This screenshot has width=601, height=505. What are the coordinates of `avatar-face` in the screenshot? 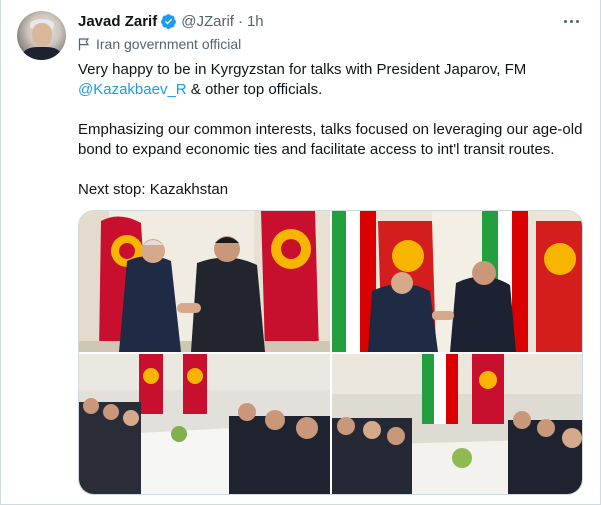 It's located at (42, 35).